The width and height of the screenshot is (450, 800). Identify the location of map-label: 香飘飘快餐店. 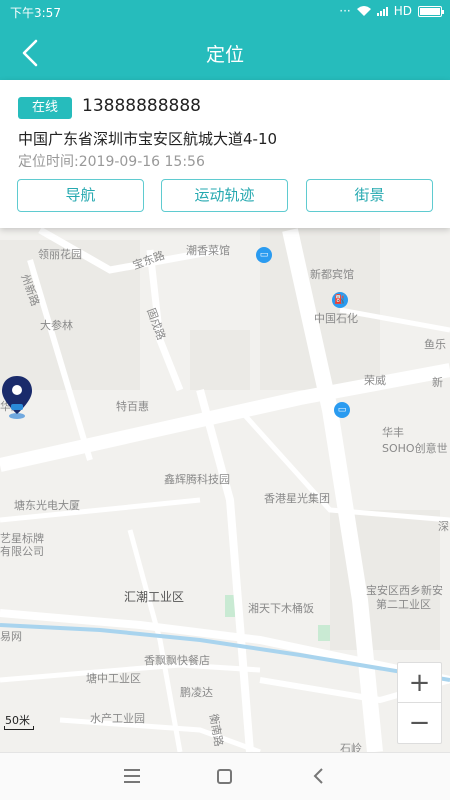
(177, 660).